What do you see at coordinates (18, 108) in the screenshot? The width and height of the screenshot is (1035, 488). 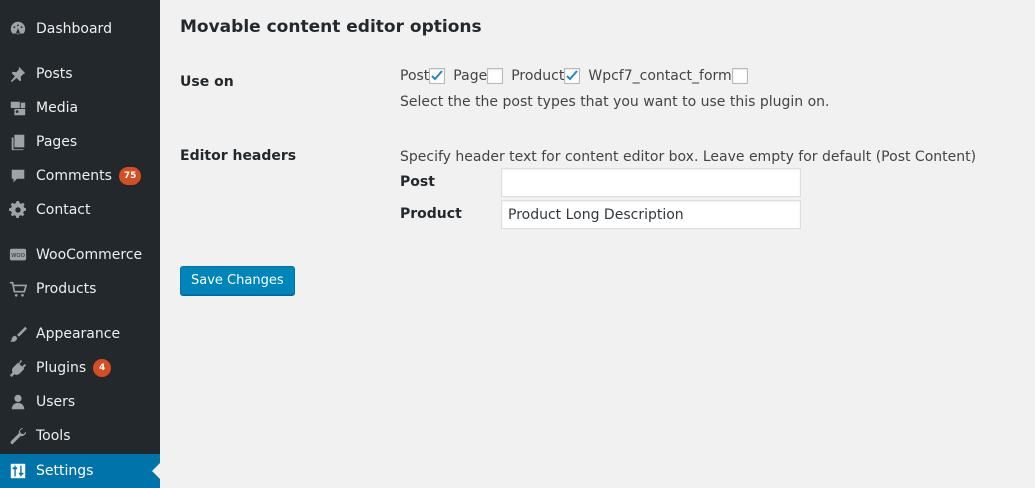 I see `media-icon` at bounding box center [18, 108].